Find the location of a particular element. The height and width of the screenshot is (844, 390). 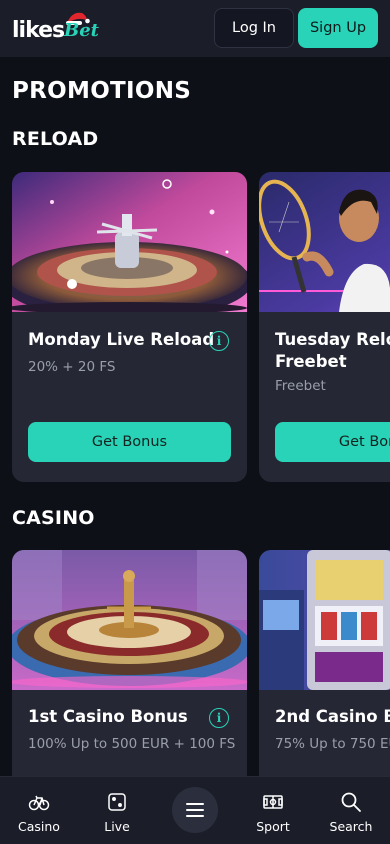

card-subtitle: 20% + 20 FS is located at coordinates (72, 367).